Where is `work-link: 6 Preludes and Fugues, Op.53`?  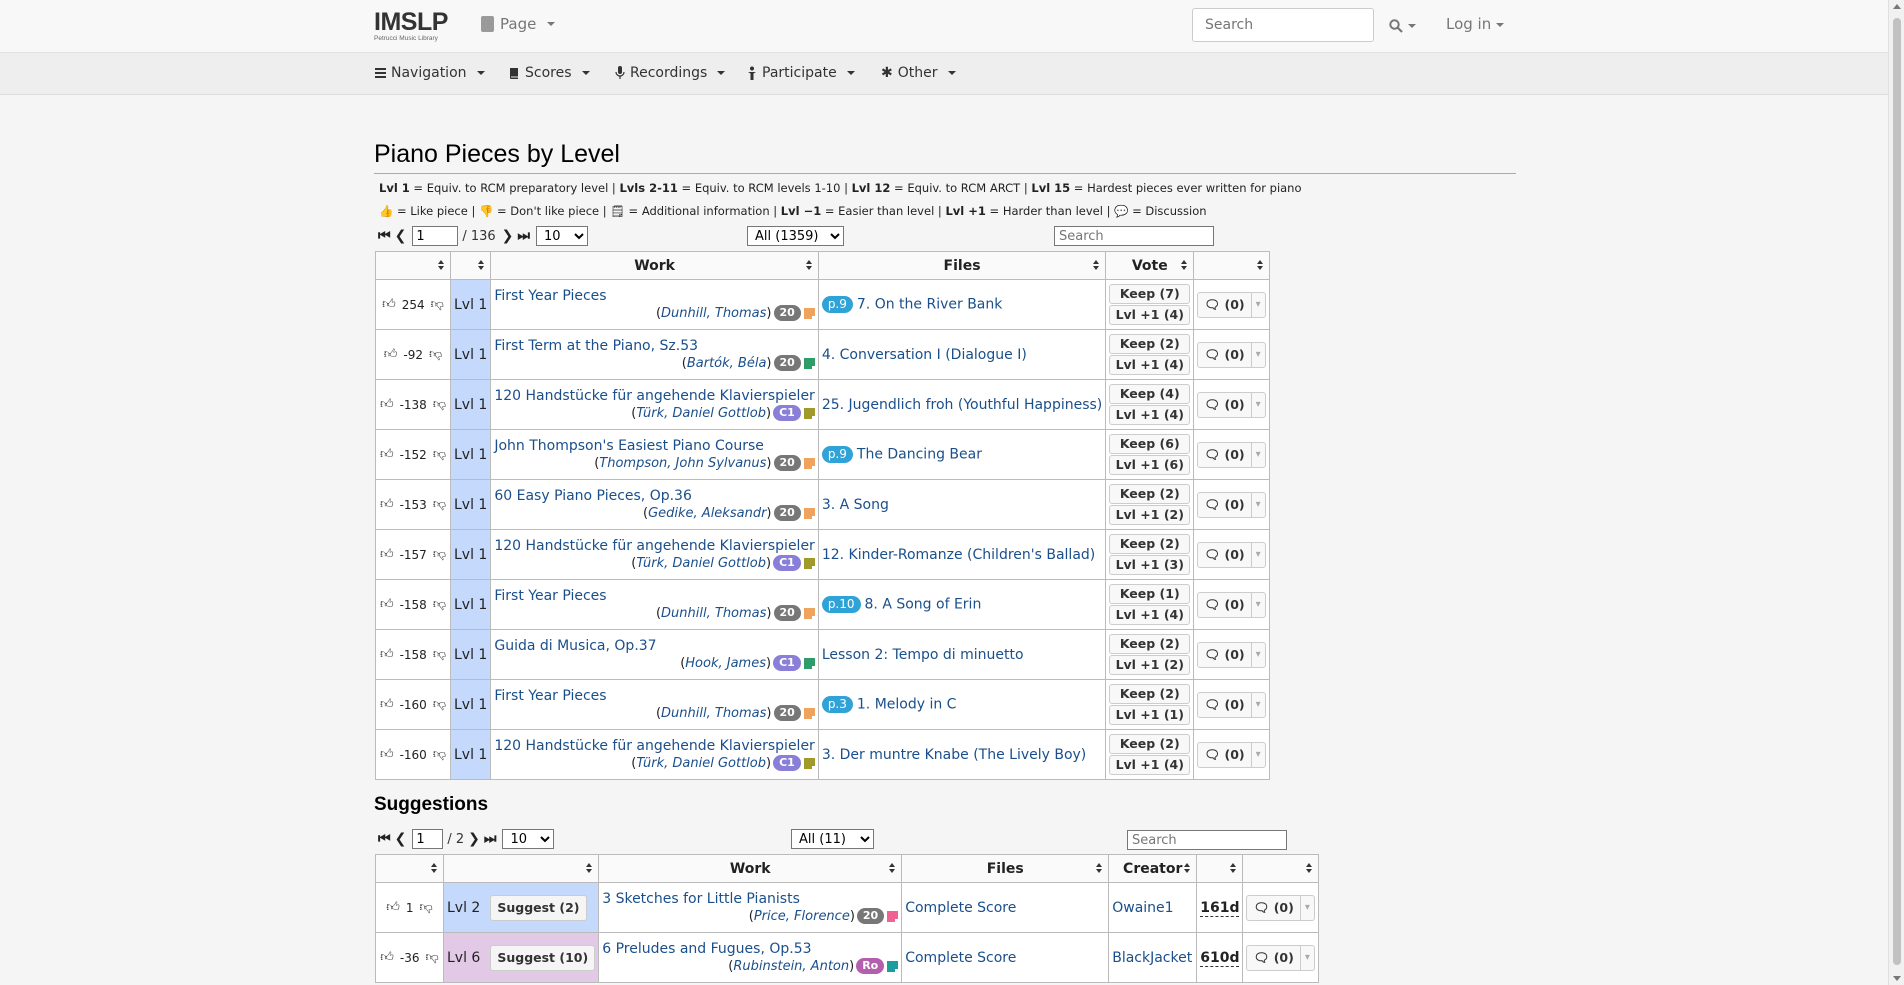
work-link: 6 Preludes and Fugues, Op.53 is located at coordinates (750, 949).